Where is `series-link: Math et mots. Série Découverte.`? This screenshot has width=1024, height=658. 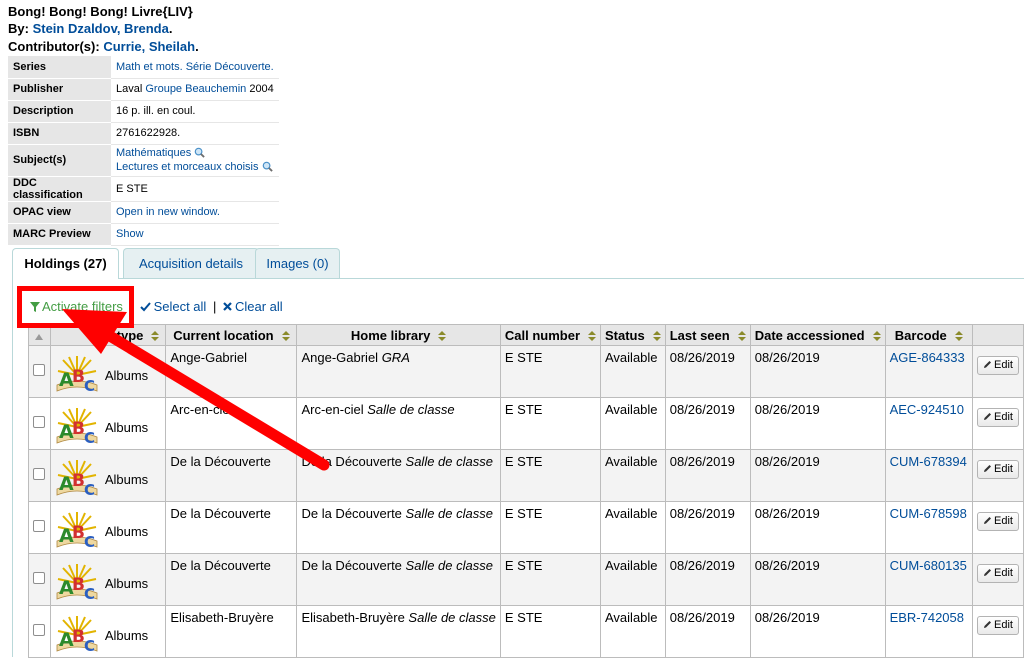 series-link: Math et mots. Série Découverte. is located at coordinates (195, 67).